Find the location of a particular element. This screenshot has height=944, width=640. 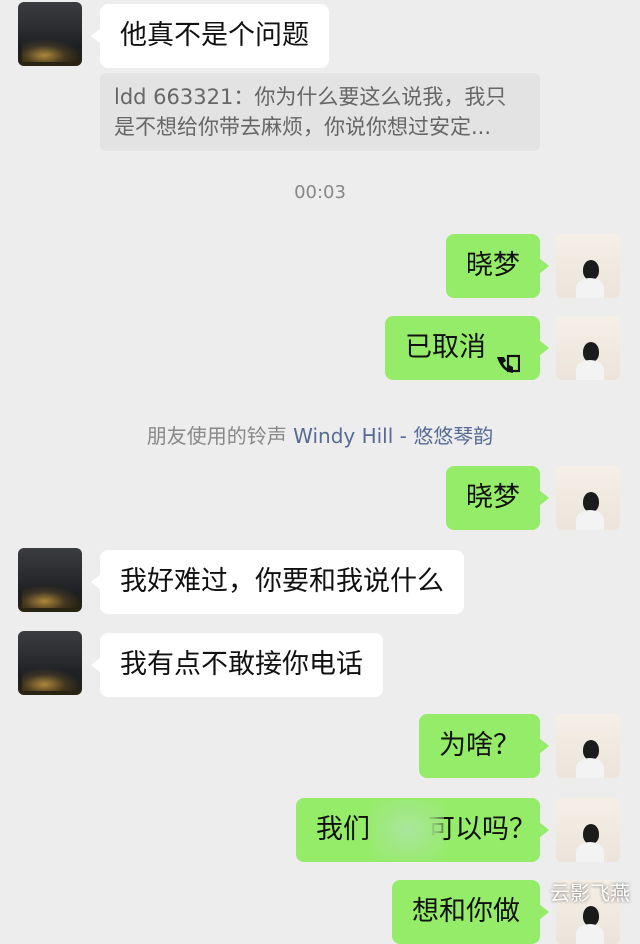

call-status-text: 已取消 is located at coordinates (445, 347).